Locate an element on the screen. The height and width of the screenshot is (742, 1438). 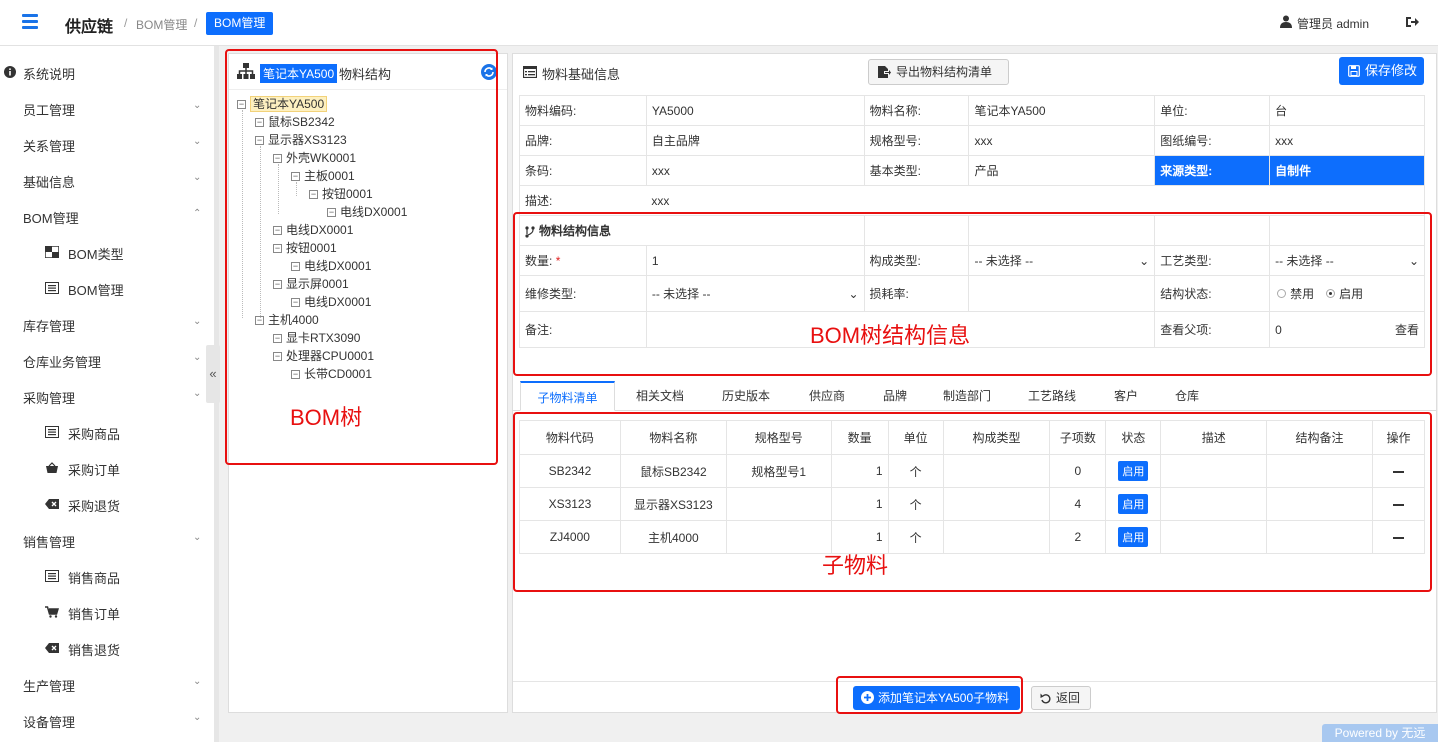
sidebar-item-equipment: 设备管理 ⌄ is located at coordinates (107, 720).